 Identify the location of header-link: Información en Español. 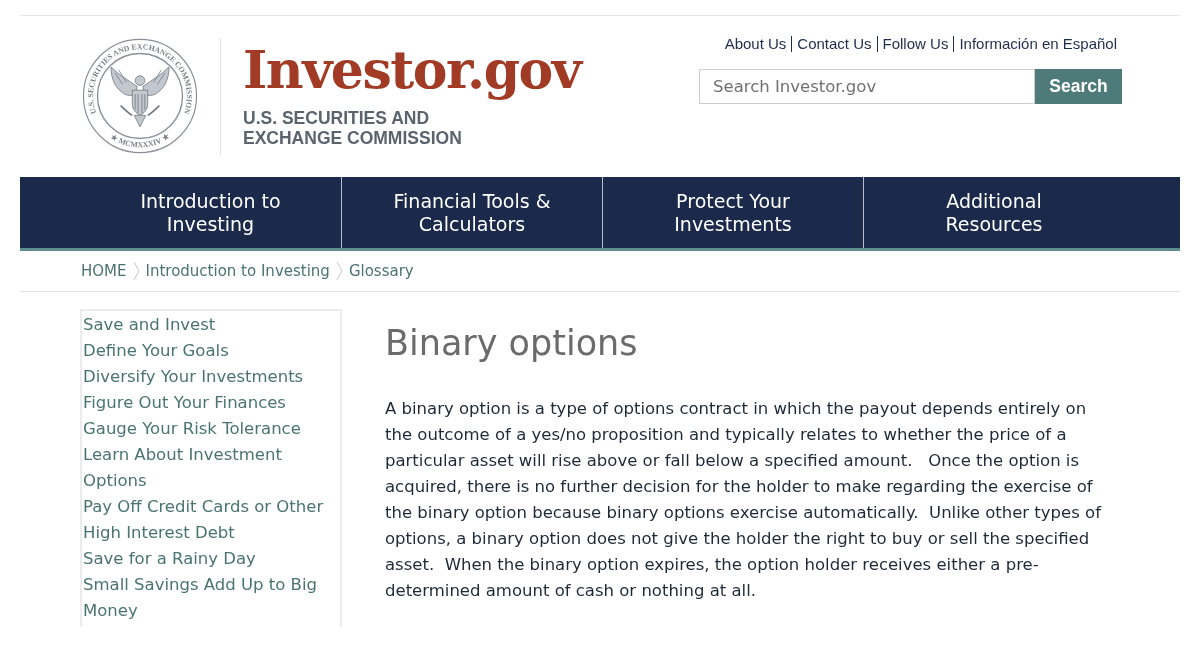
(1035, 44).